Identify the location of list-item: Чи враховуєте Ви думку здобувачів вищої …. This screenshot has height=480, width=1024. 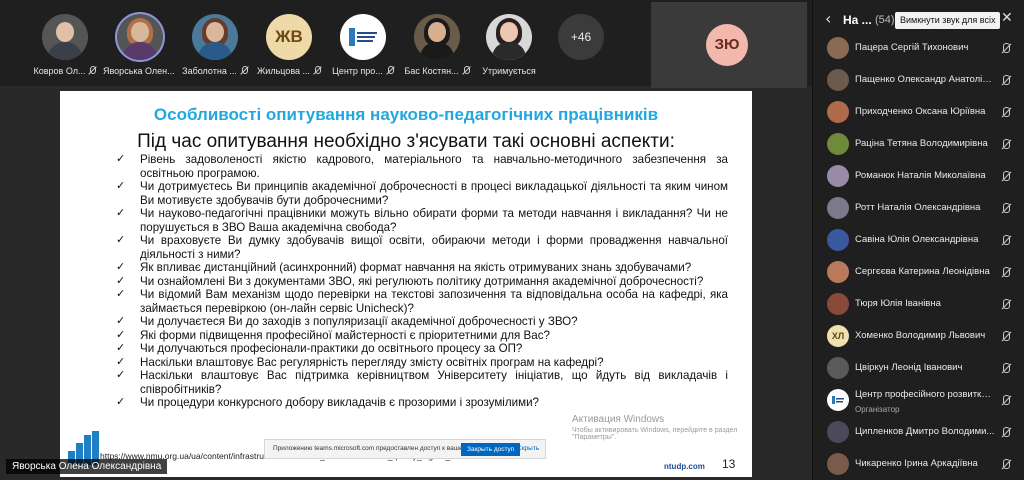
(422, 247).